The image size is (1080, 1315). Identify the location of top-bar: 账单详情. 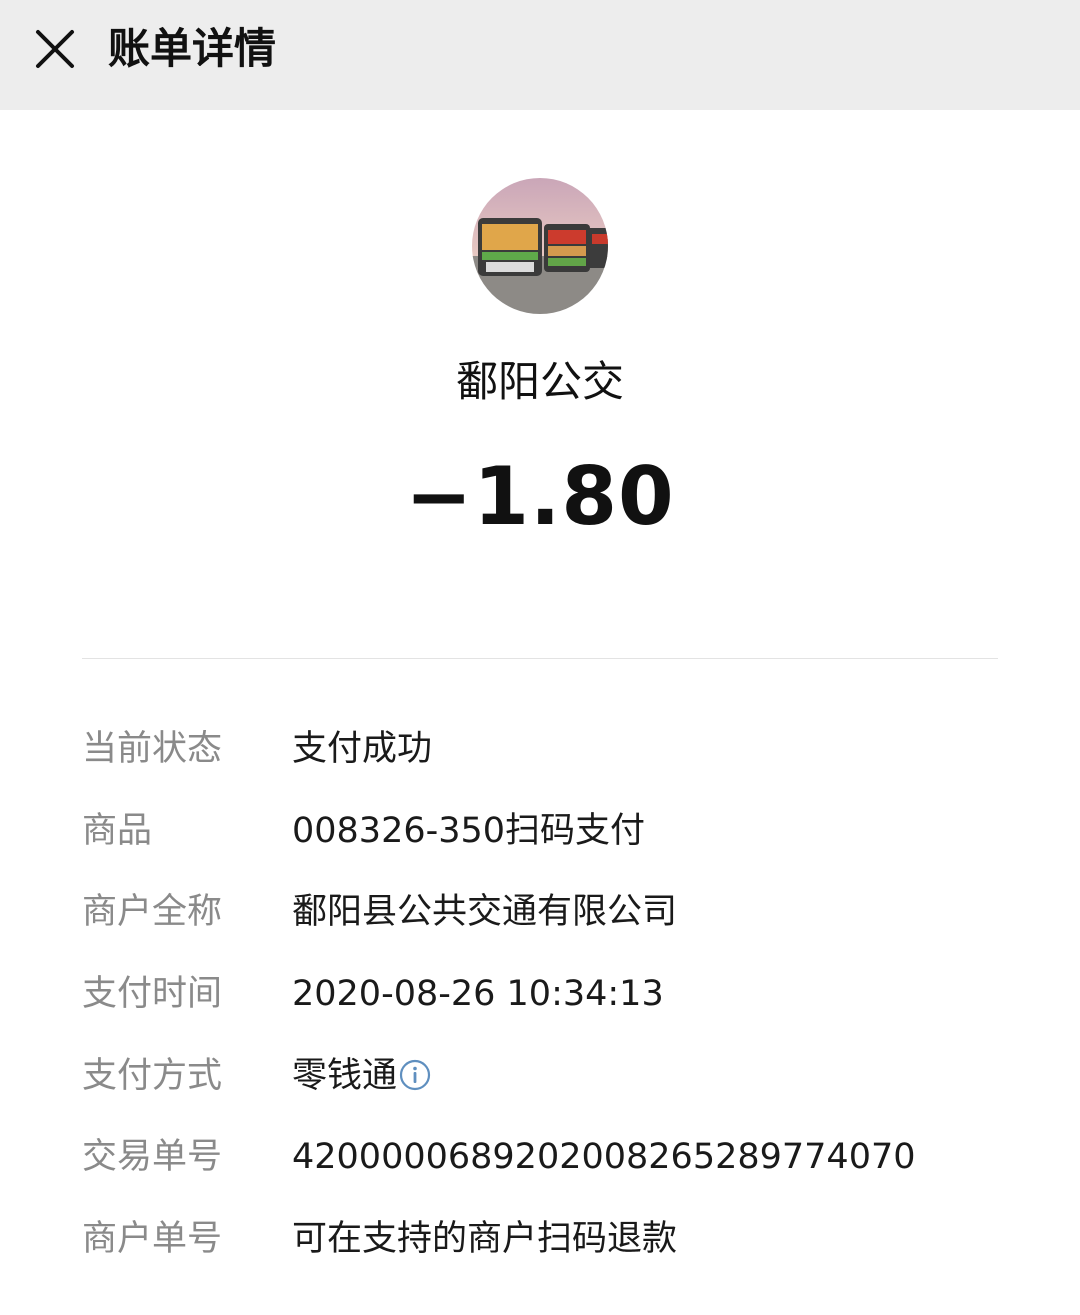
(540, 55).